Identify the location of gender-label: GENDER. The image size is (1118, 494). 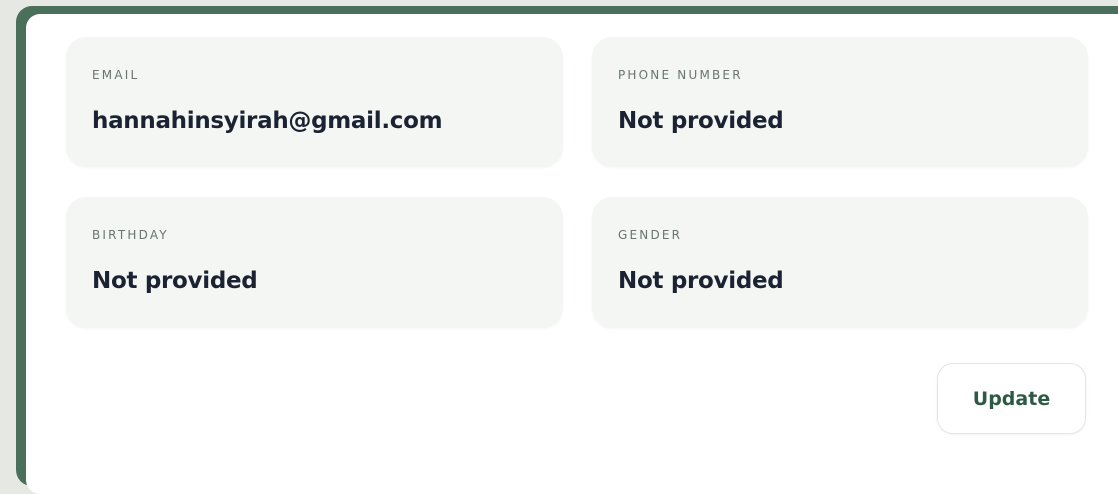
(650, 235).